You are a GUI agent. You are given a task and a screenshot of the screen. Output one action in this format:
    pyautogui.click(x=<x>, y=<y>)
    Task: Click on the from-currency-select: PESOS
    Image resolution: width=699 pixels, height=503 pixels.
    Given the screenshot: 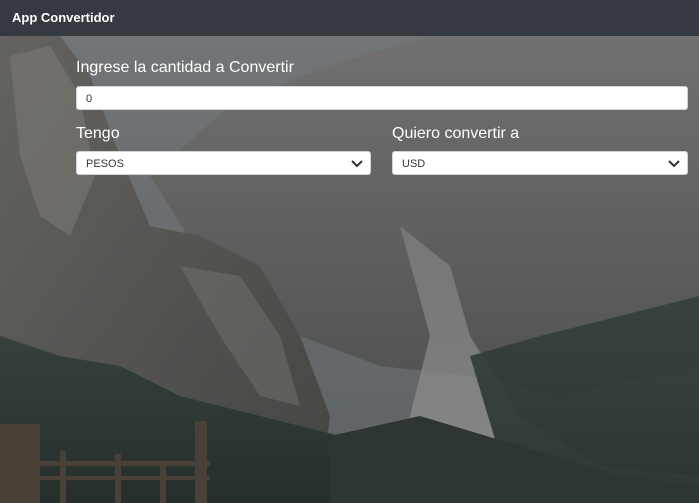 What is the action you would take?
    pyautogui.click(x=223, y=163)
    